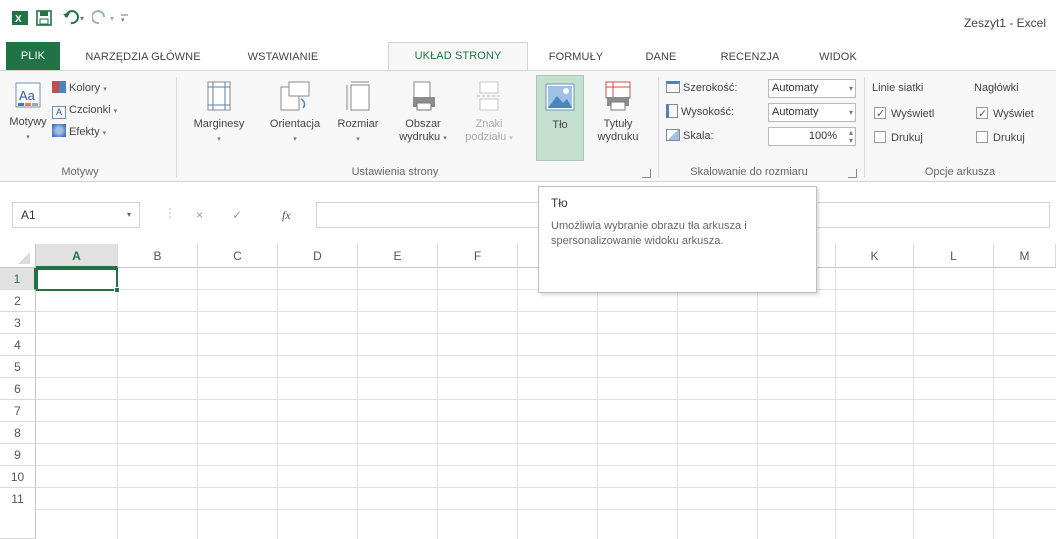 This screenshot has height=539, width=1056. What do you see at coordinates (423, 124) in the screenshot?
I see `obszar-label-1: Obszar` at bounding box center [423, 124].